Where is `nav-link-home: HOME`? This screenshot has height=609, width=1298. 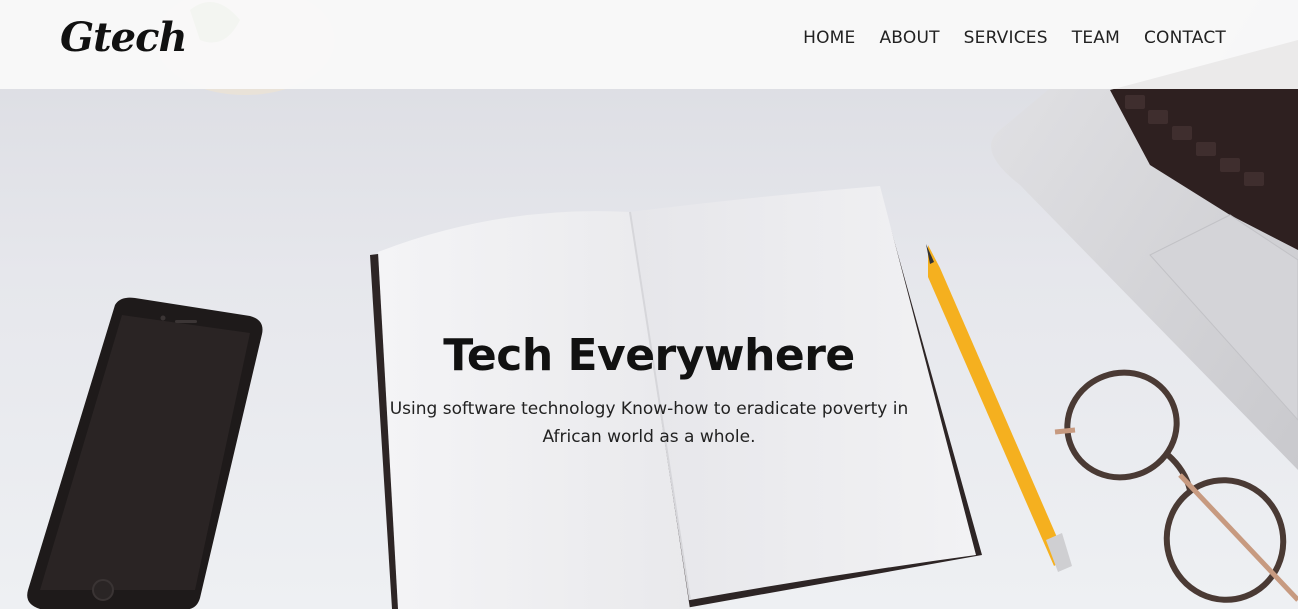 nav-link-home: HOME is located at coordinates (829, 38).